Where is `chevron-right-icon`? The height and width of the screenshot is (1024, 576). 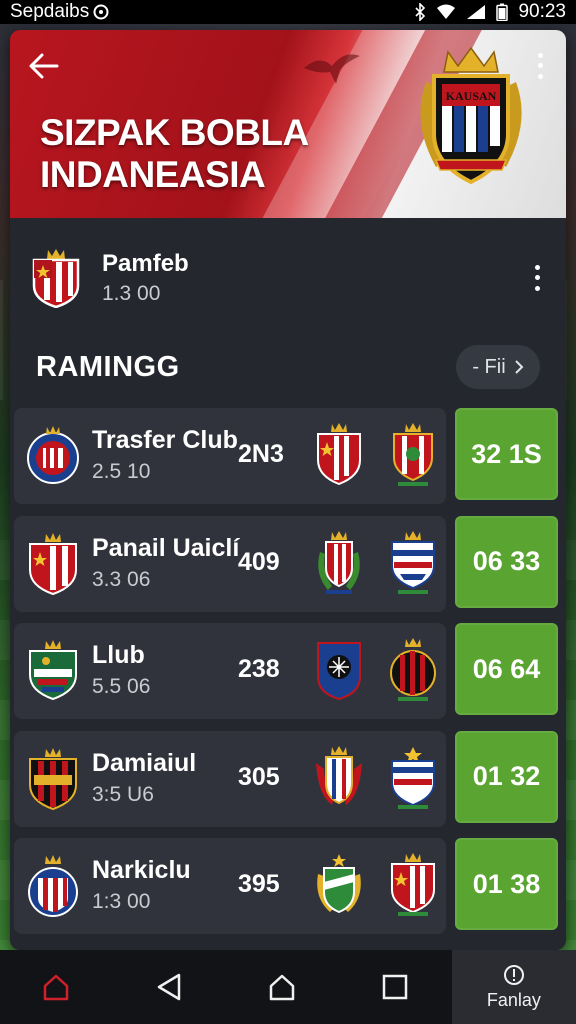 chevron-right-icon is located at coordinates (519, 367).